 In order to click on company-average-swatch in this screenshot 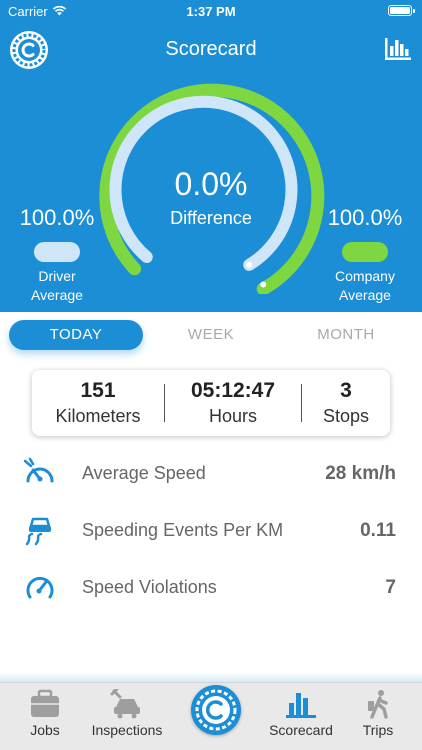, I will do `click(365, 252)`.